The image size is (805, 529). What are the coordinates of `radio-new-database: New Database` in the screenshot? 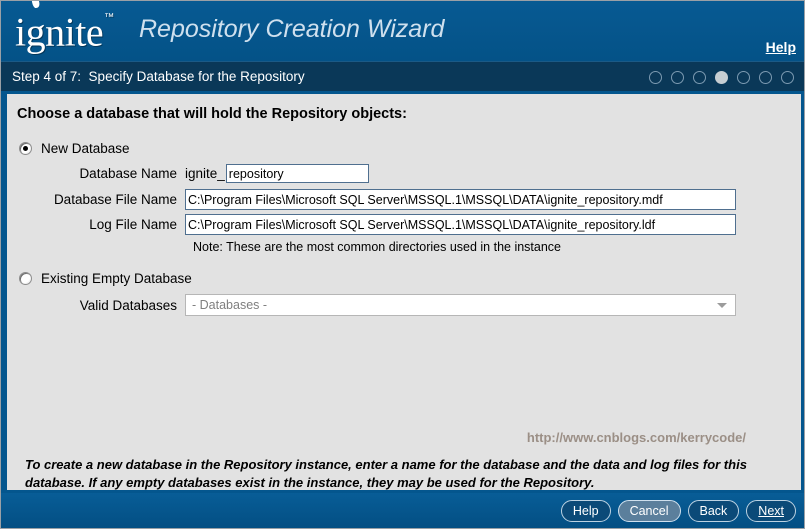 It's located at (74, 148).